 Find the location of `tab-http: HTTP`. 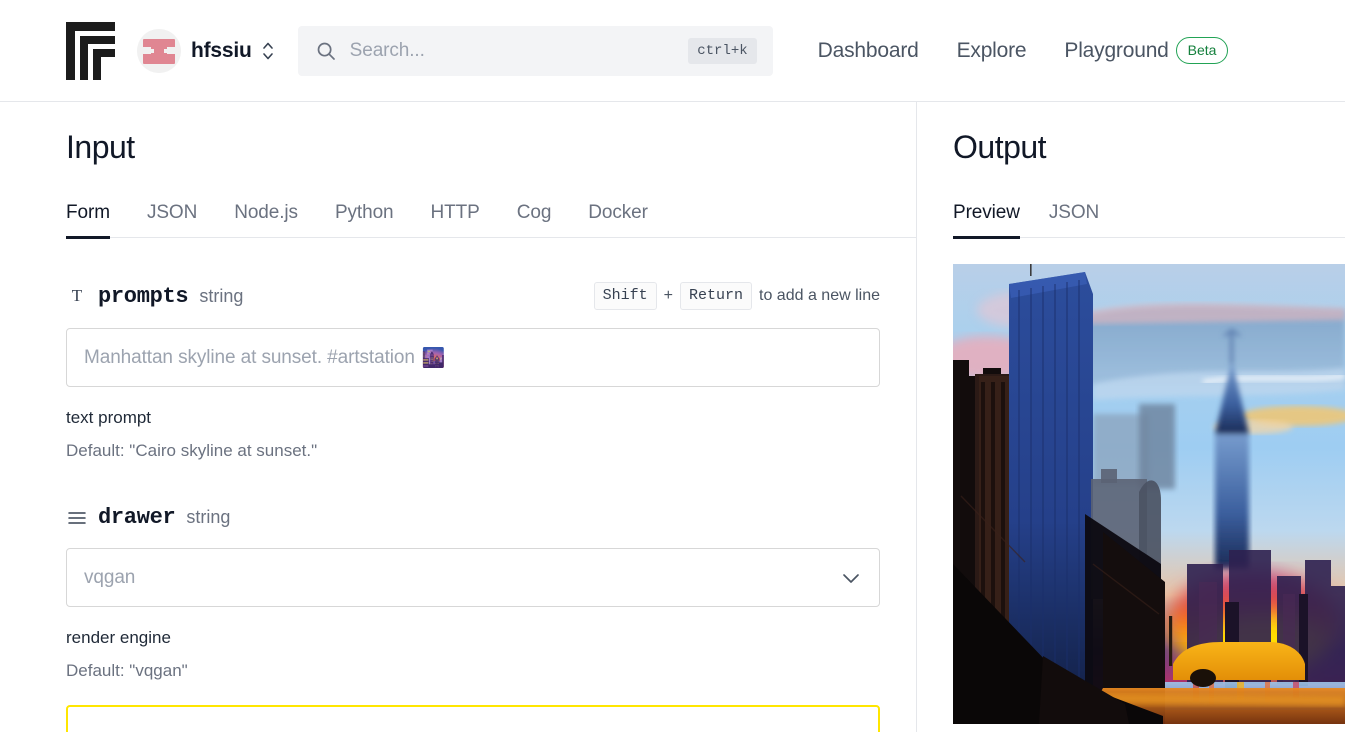

tab-http: HTTP is located at coordinates (455, 220).